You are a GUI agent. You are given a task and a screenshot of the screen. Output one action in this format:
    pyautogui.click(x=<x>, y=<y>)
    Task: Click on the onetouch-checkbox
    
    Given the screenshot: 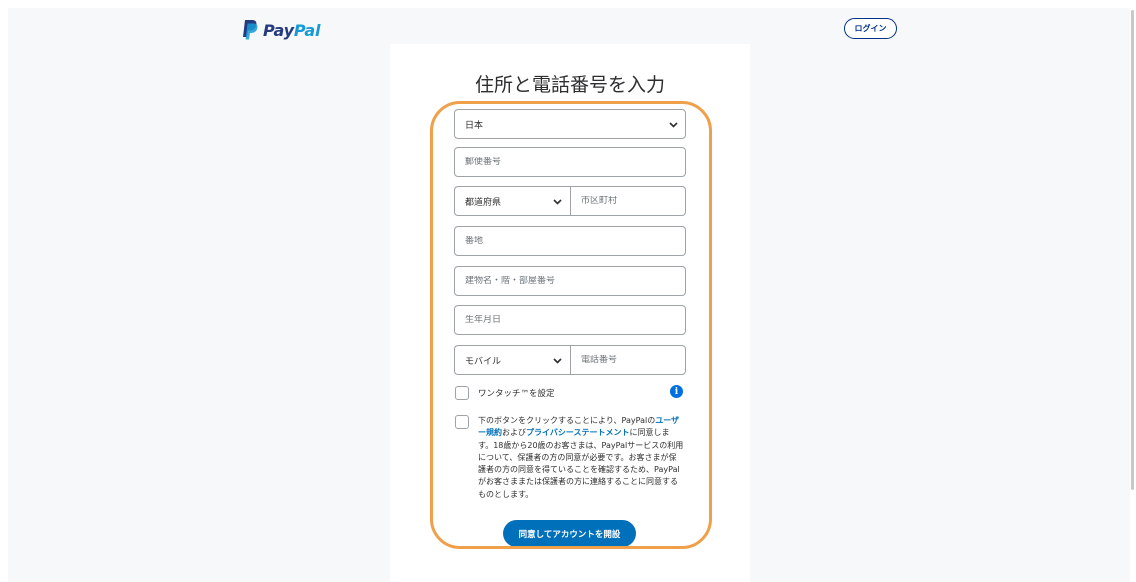 What is the action you would take?
    pyautogui.click(x=462, y=393)
    